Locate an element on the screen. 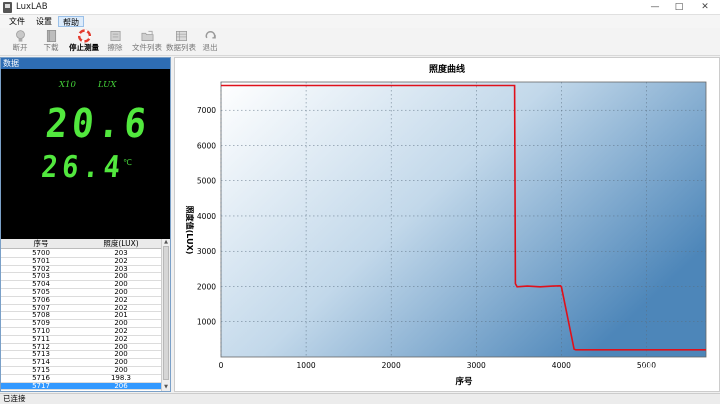 The width and height of the screenshot is (720, 404). x-tick-label: 4000 is located at coordinates (561, 365).